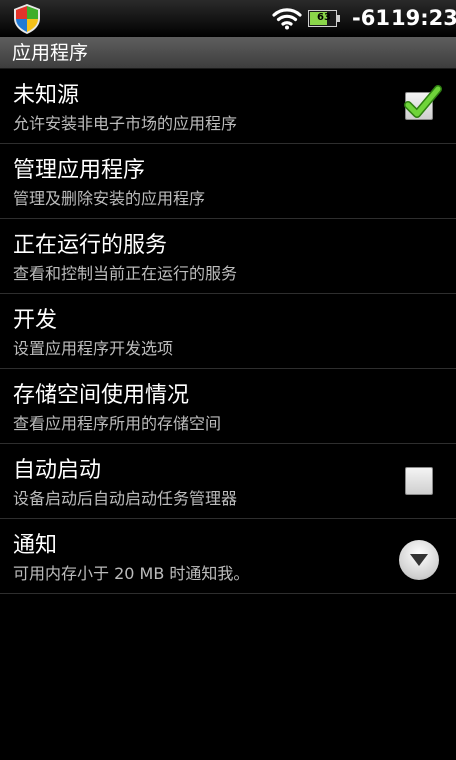 The image size is (456, 760). What do you see at coordinates (79, 170) in the screenshot?
I see `pref-title: 管理应用程序` at bounding box center [79, 170].